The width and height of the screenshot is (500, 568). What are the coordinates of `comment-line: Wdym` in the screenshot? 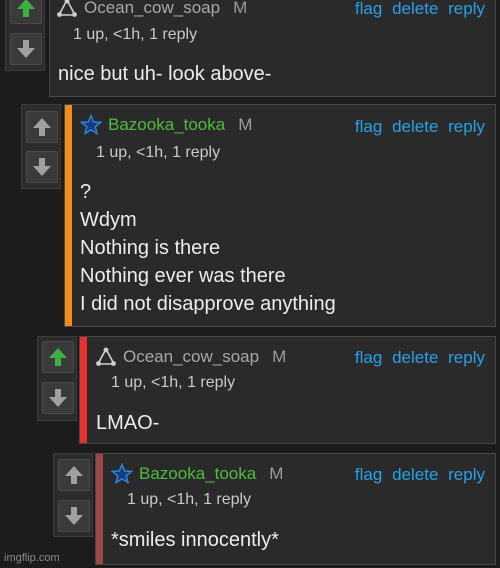 It's located at (108, 220).